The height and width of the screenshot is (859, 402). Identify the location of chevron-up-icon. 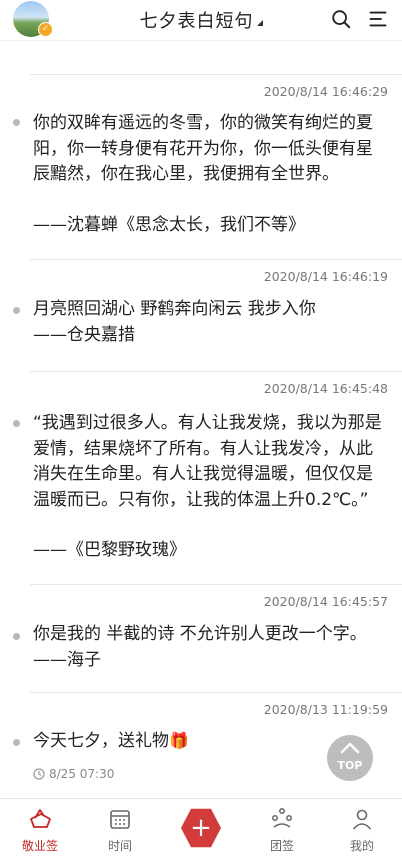
(350, 748).